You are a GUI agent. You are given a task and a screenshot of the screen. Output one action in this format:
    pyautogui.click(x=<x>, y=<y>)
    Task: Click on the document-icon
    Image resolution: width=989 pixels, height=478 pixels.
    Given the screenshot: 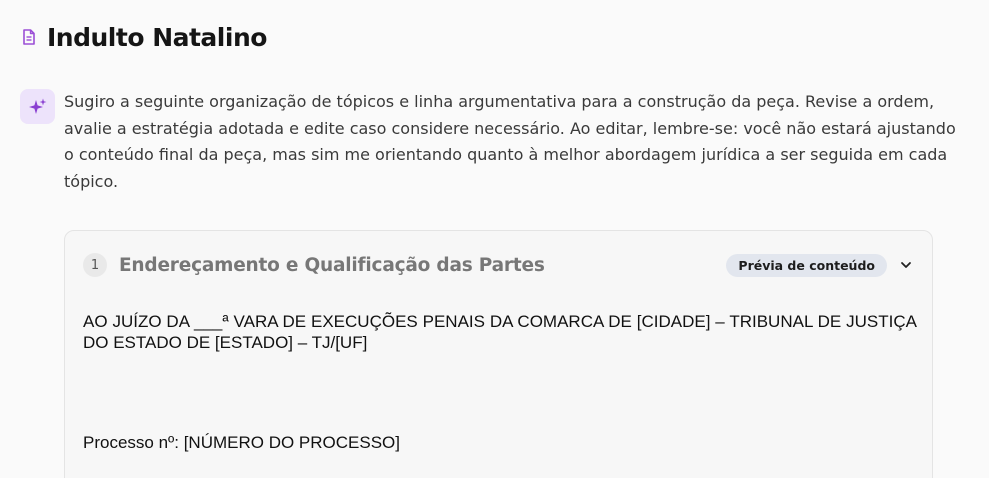 What is the action you would take?
    pyautogui.click(x=29, y=37)
    